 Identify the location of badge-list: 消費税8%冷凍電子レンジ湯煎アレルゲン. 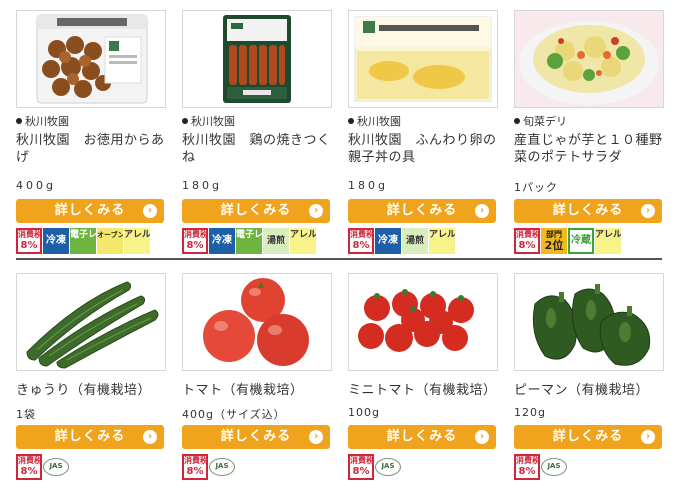
(249, 241).